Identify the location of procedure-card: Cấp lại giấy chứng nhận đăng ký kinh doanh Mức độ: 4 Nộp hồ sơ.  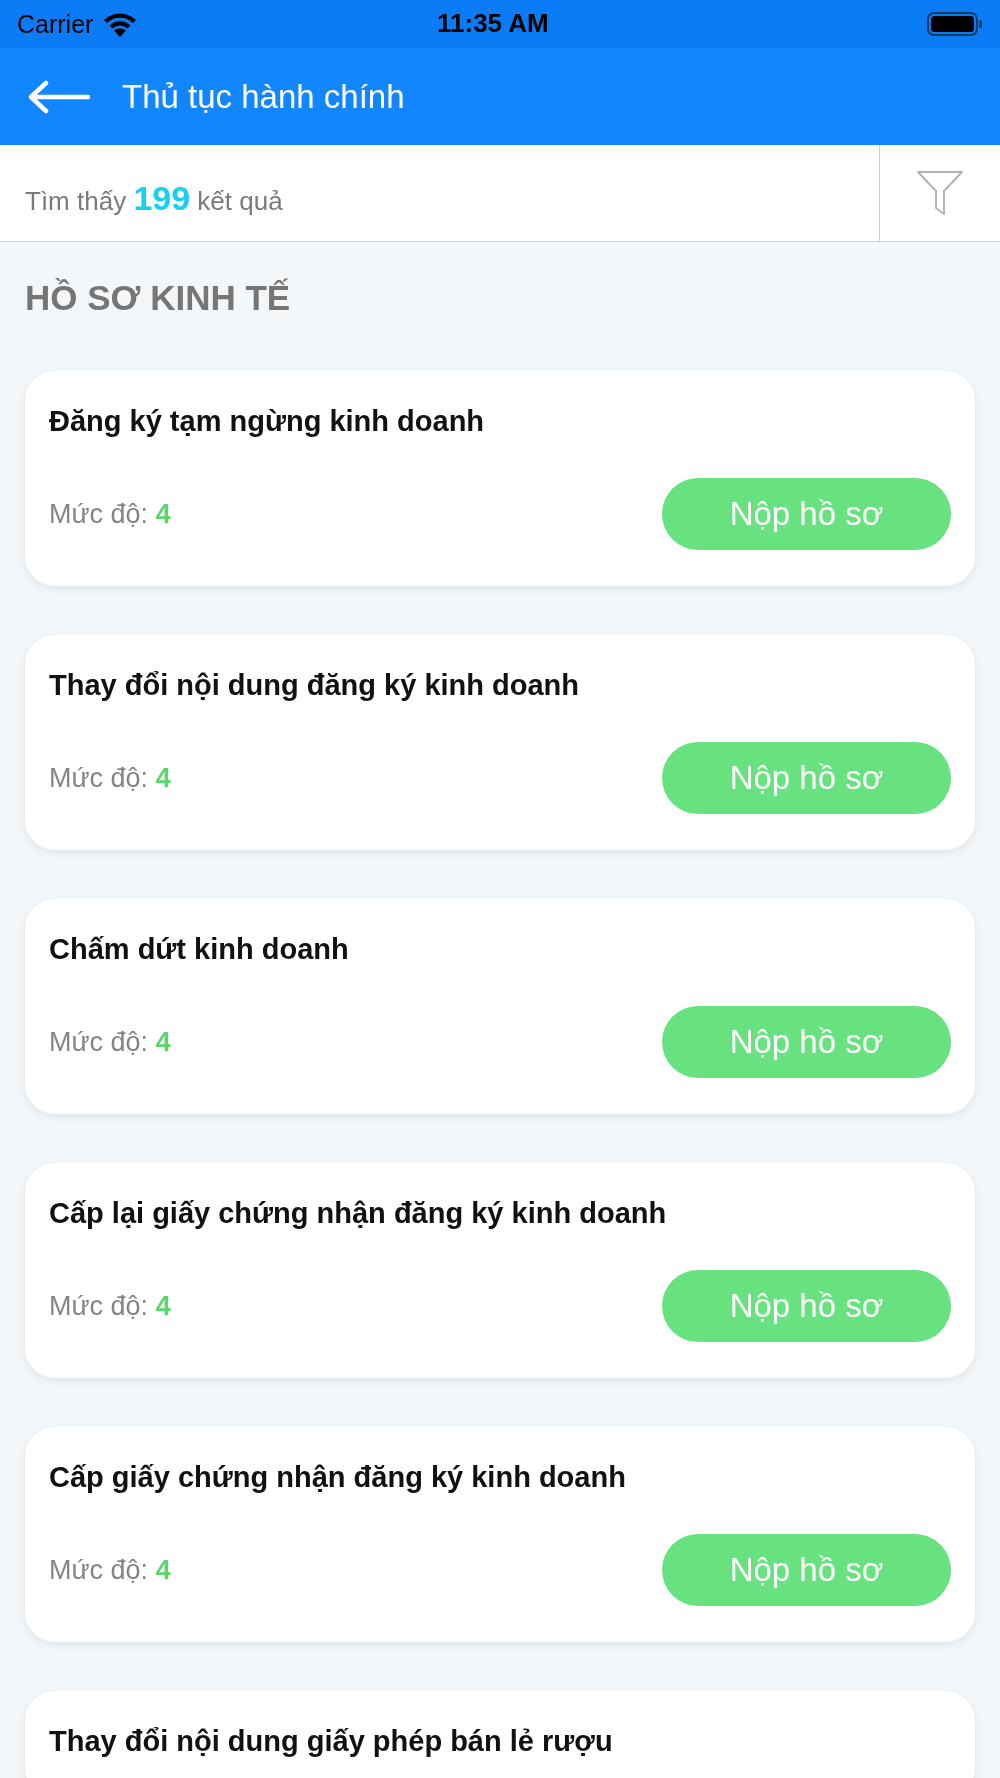
(500, 1270).